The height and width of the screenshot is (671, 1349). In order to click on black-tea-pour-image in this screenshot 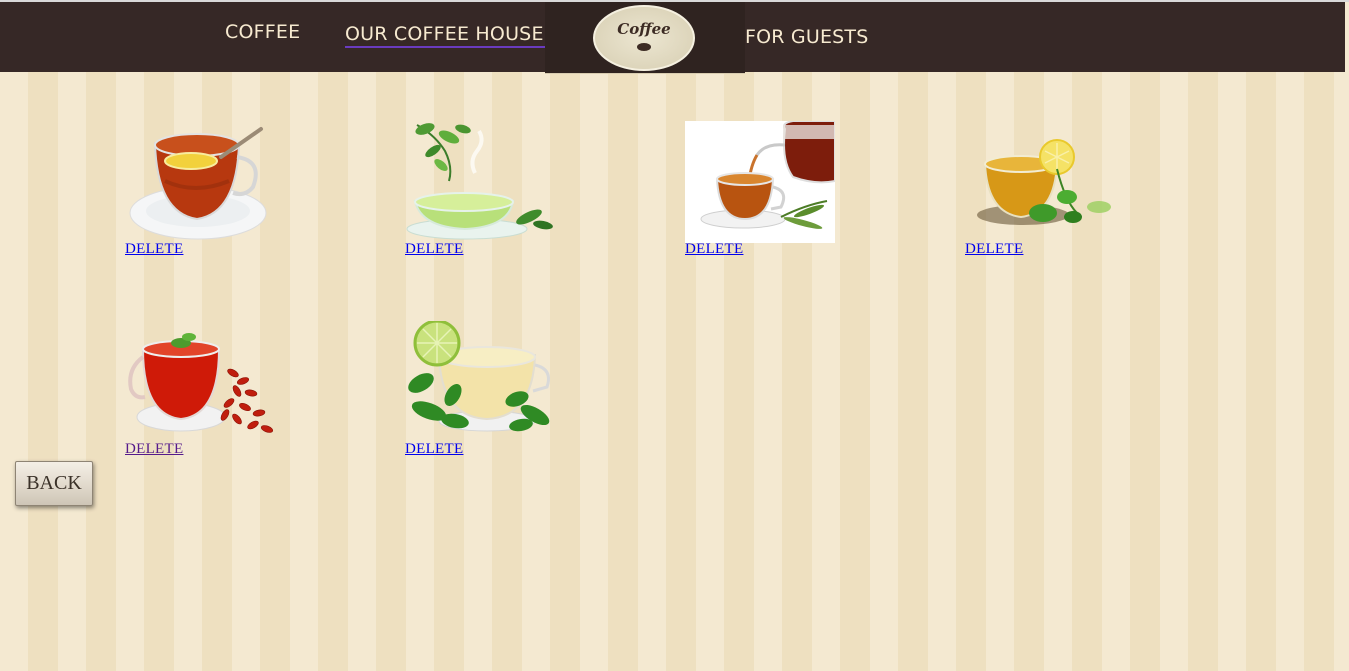, I will do `click(760, 182)`.